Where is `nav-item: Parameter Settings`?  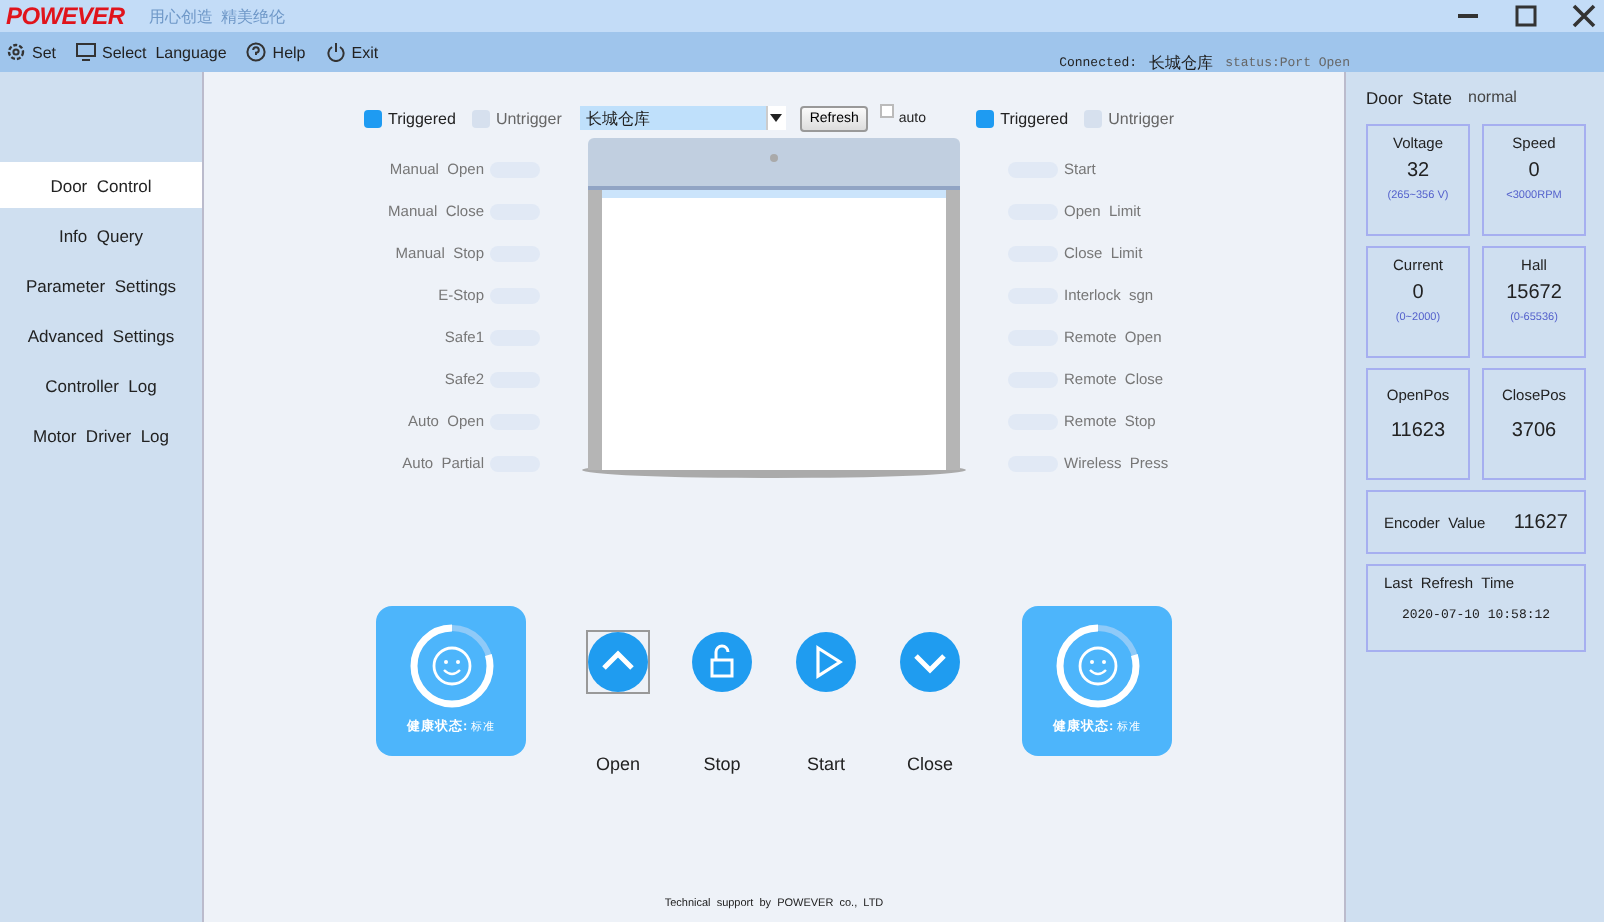 nav-item: Parameter Settings is located at coordinates (101, 285).